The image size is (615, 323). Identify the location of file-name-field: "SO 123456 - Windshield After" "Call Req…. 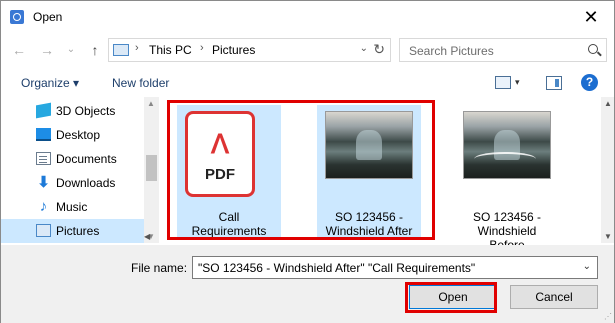
(395, 267).